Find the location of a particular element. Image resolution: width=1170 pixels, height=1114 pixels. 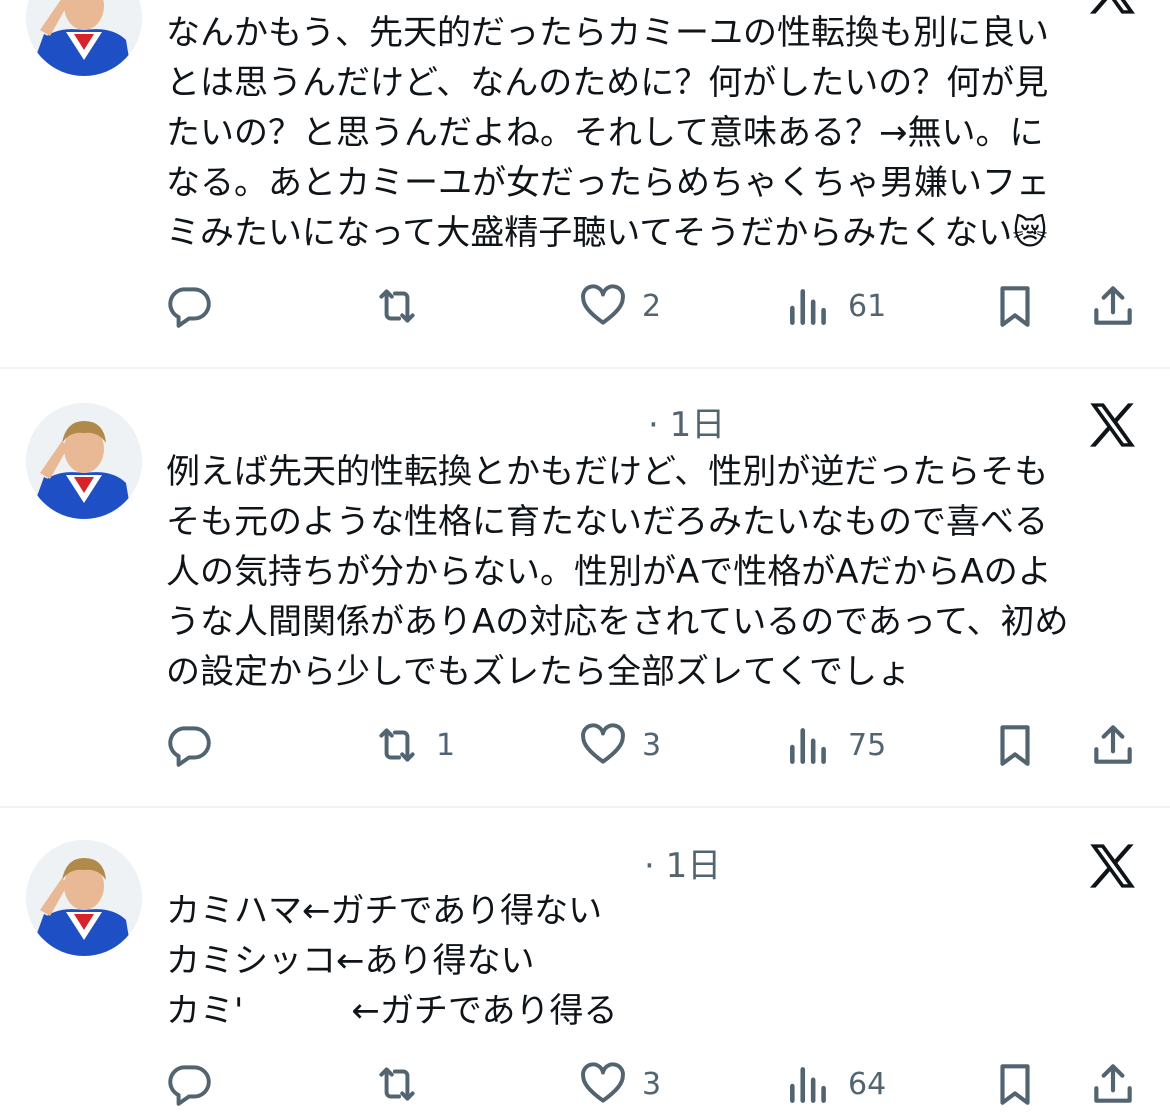

post-text-fragment: カミ' is located at coordinates (205, 1011).